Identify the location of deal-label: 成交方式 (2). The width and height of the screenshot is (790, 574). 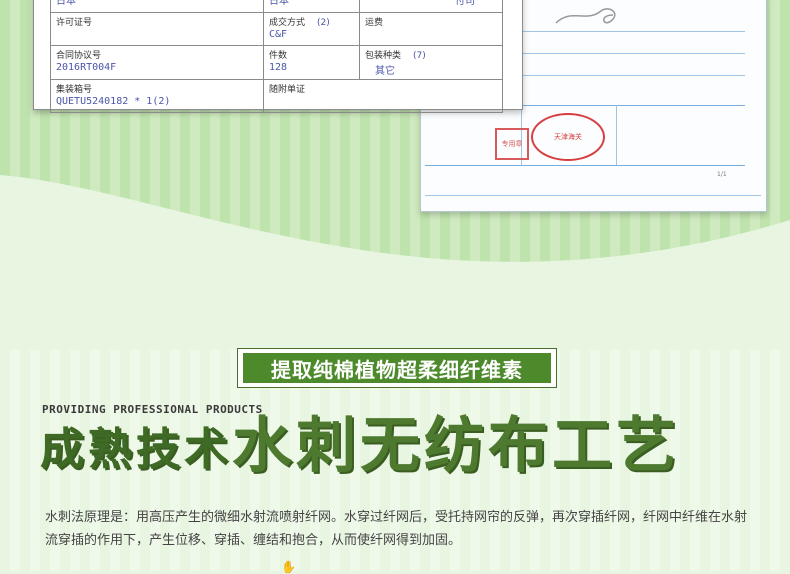
(299, 23).